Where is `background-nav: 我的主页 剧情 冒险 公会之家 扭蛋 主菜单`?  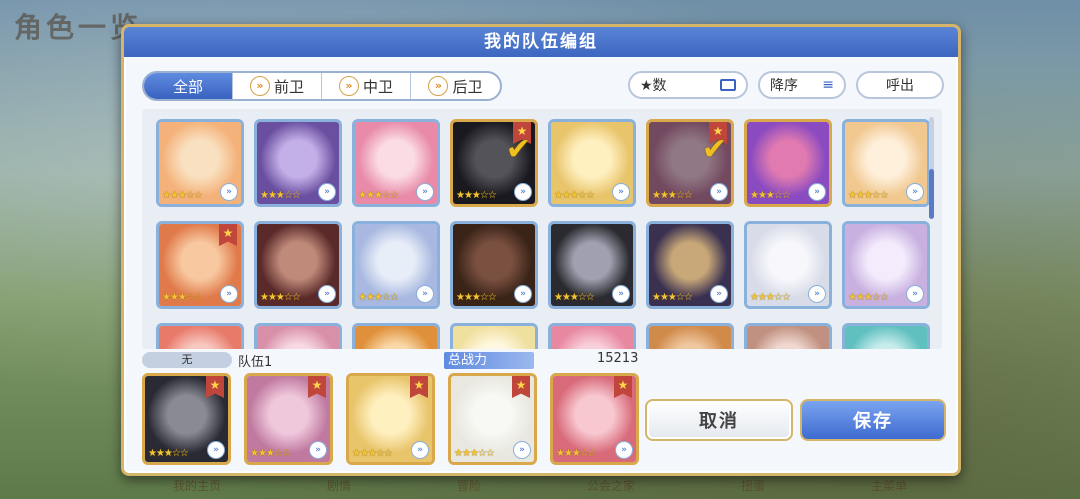
background-nav: 我的主页 剧情 冒险 公会之家 扭蛋 主菜单 is located at coordinates (540, 488).